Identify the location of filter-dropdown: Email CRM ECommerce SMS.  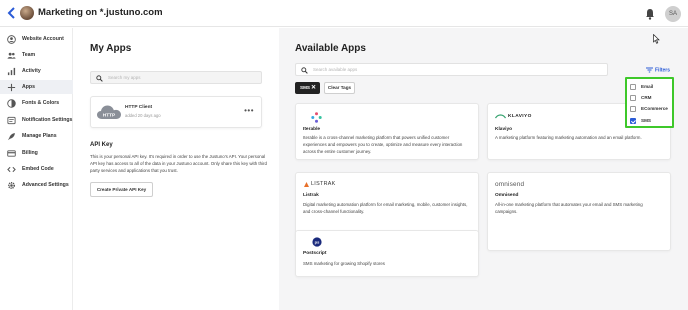
(649, 102).